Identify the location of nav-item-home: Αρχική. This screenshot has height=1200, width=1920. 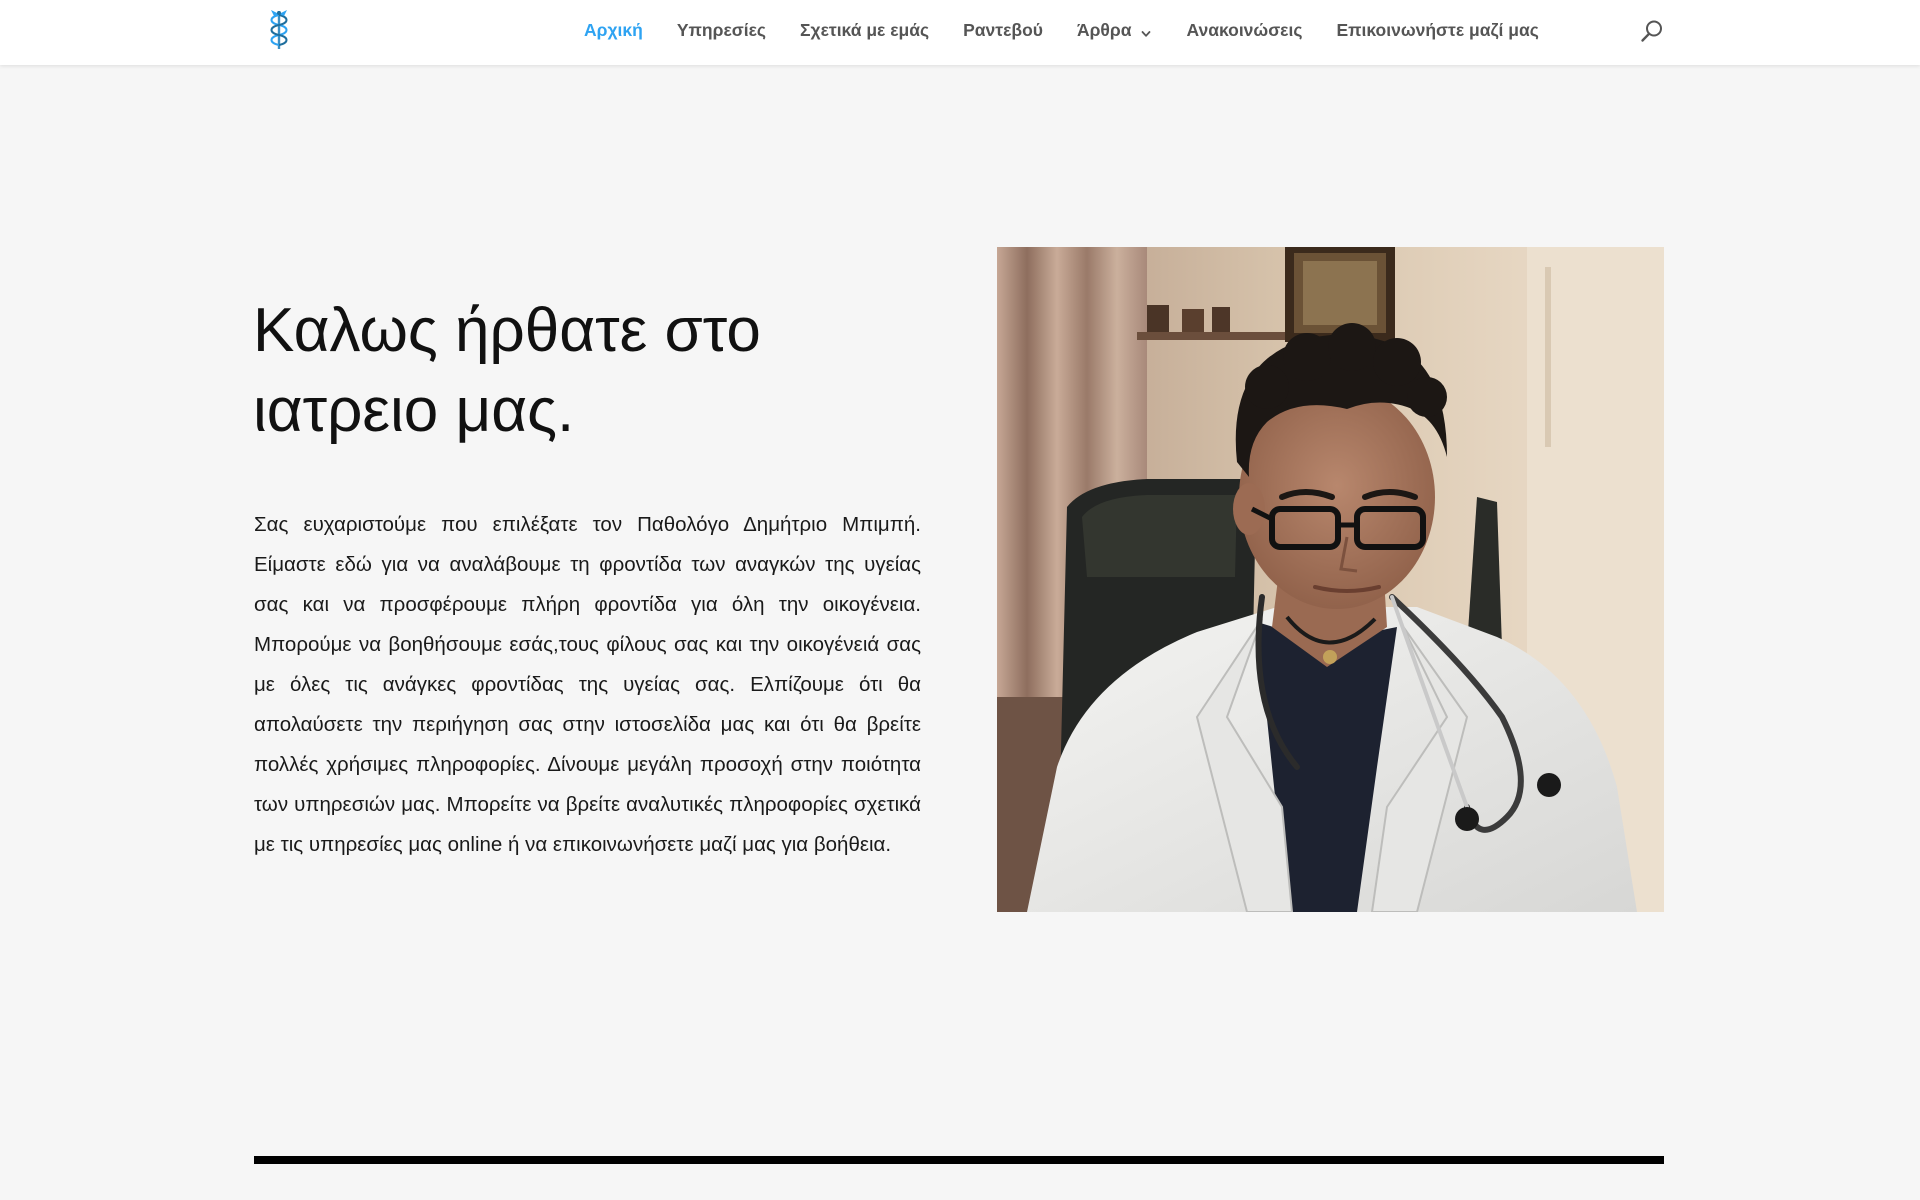
(613, 30).